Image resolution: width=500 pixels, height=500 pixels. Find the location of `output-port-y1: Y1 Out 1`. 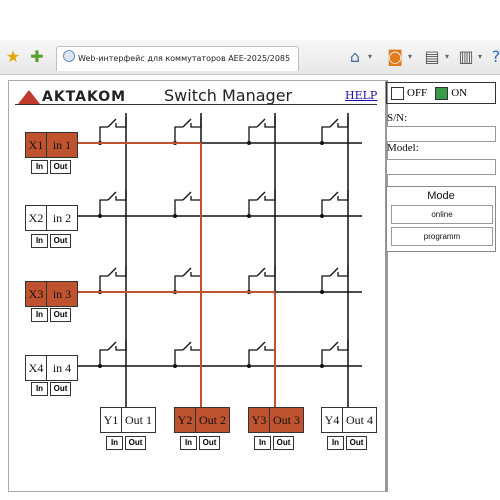

output-port-y1: Y1 Out 1 is located at coordinates (128, 420).